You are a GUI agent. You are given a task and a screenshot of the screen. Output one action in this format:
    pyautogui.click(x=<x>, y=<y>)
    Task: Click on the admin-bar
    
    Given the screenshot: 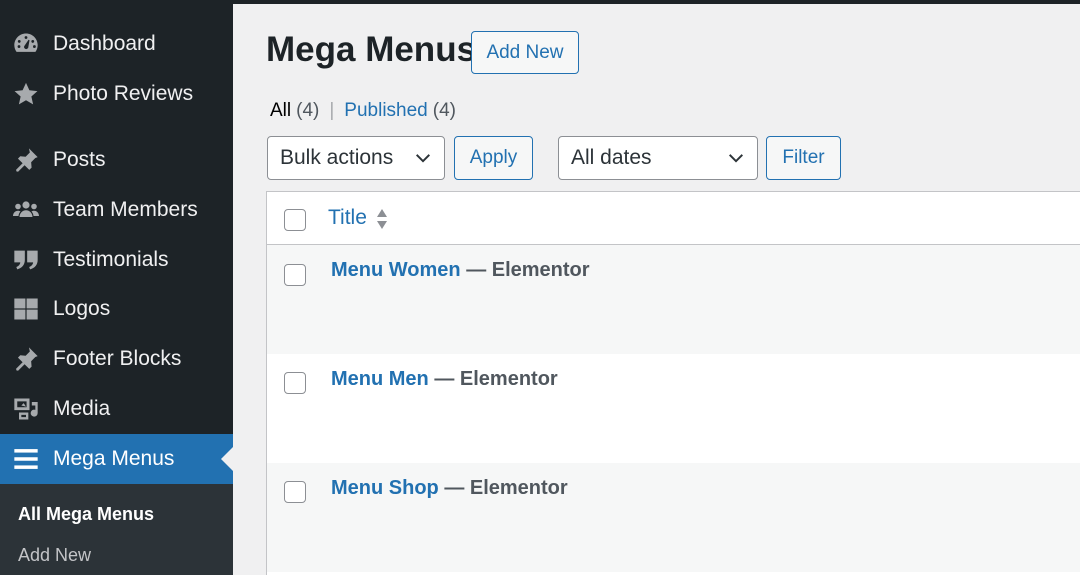 What is the action you would take?
    pyautogui.click(x=656, y=2)
    